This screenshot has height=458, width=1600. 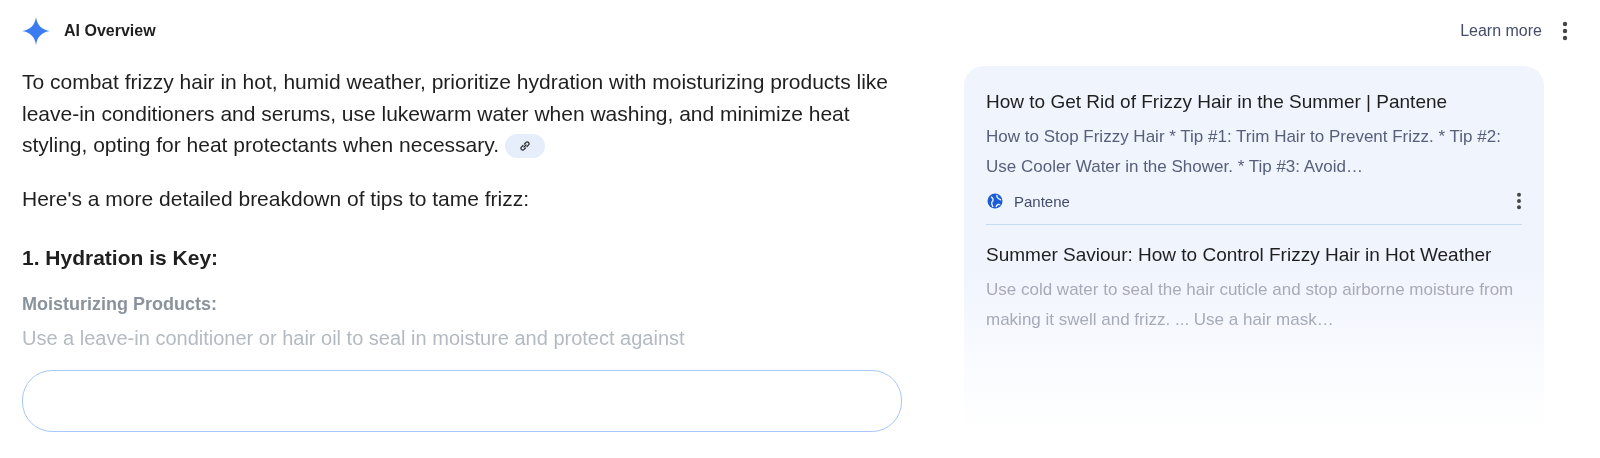 What do you see at coordinates (462, 400) in the screenshot?
I see `input-field` at bounding box center [462, 400].